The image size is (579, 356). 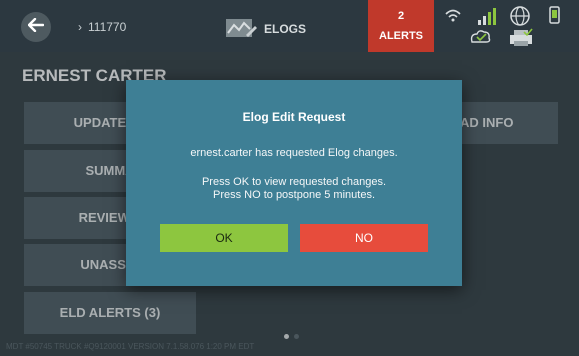 I want to click on ok-button: OK, so click(x=224, y=238).